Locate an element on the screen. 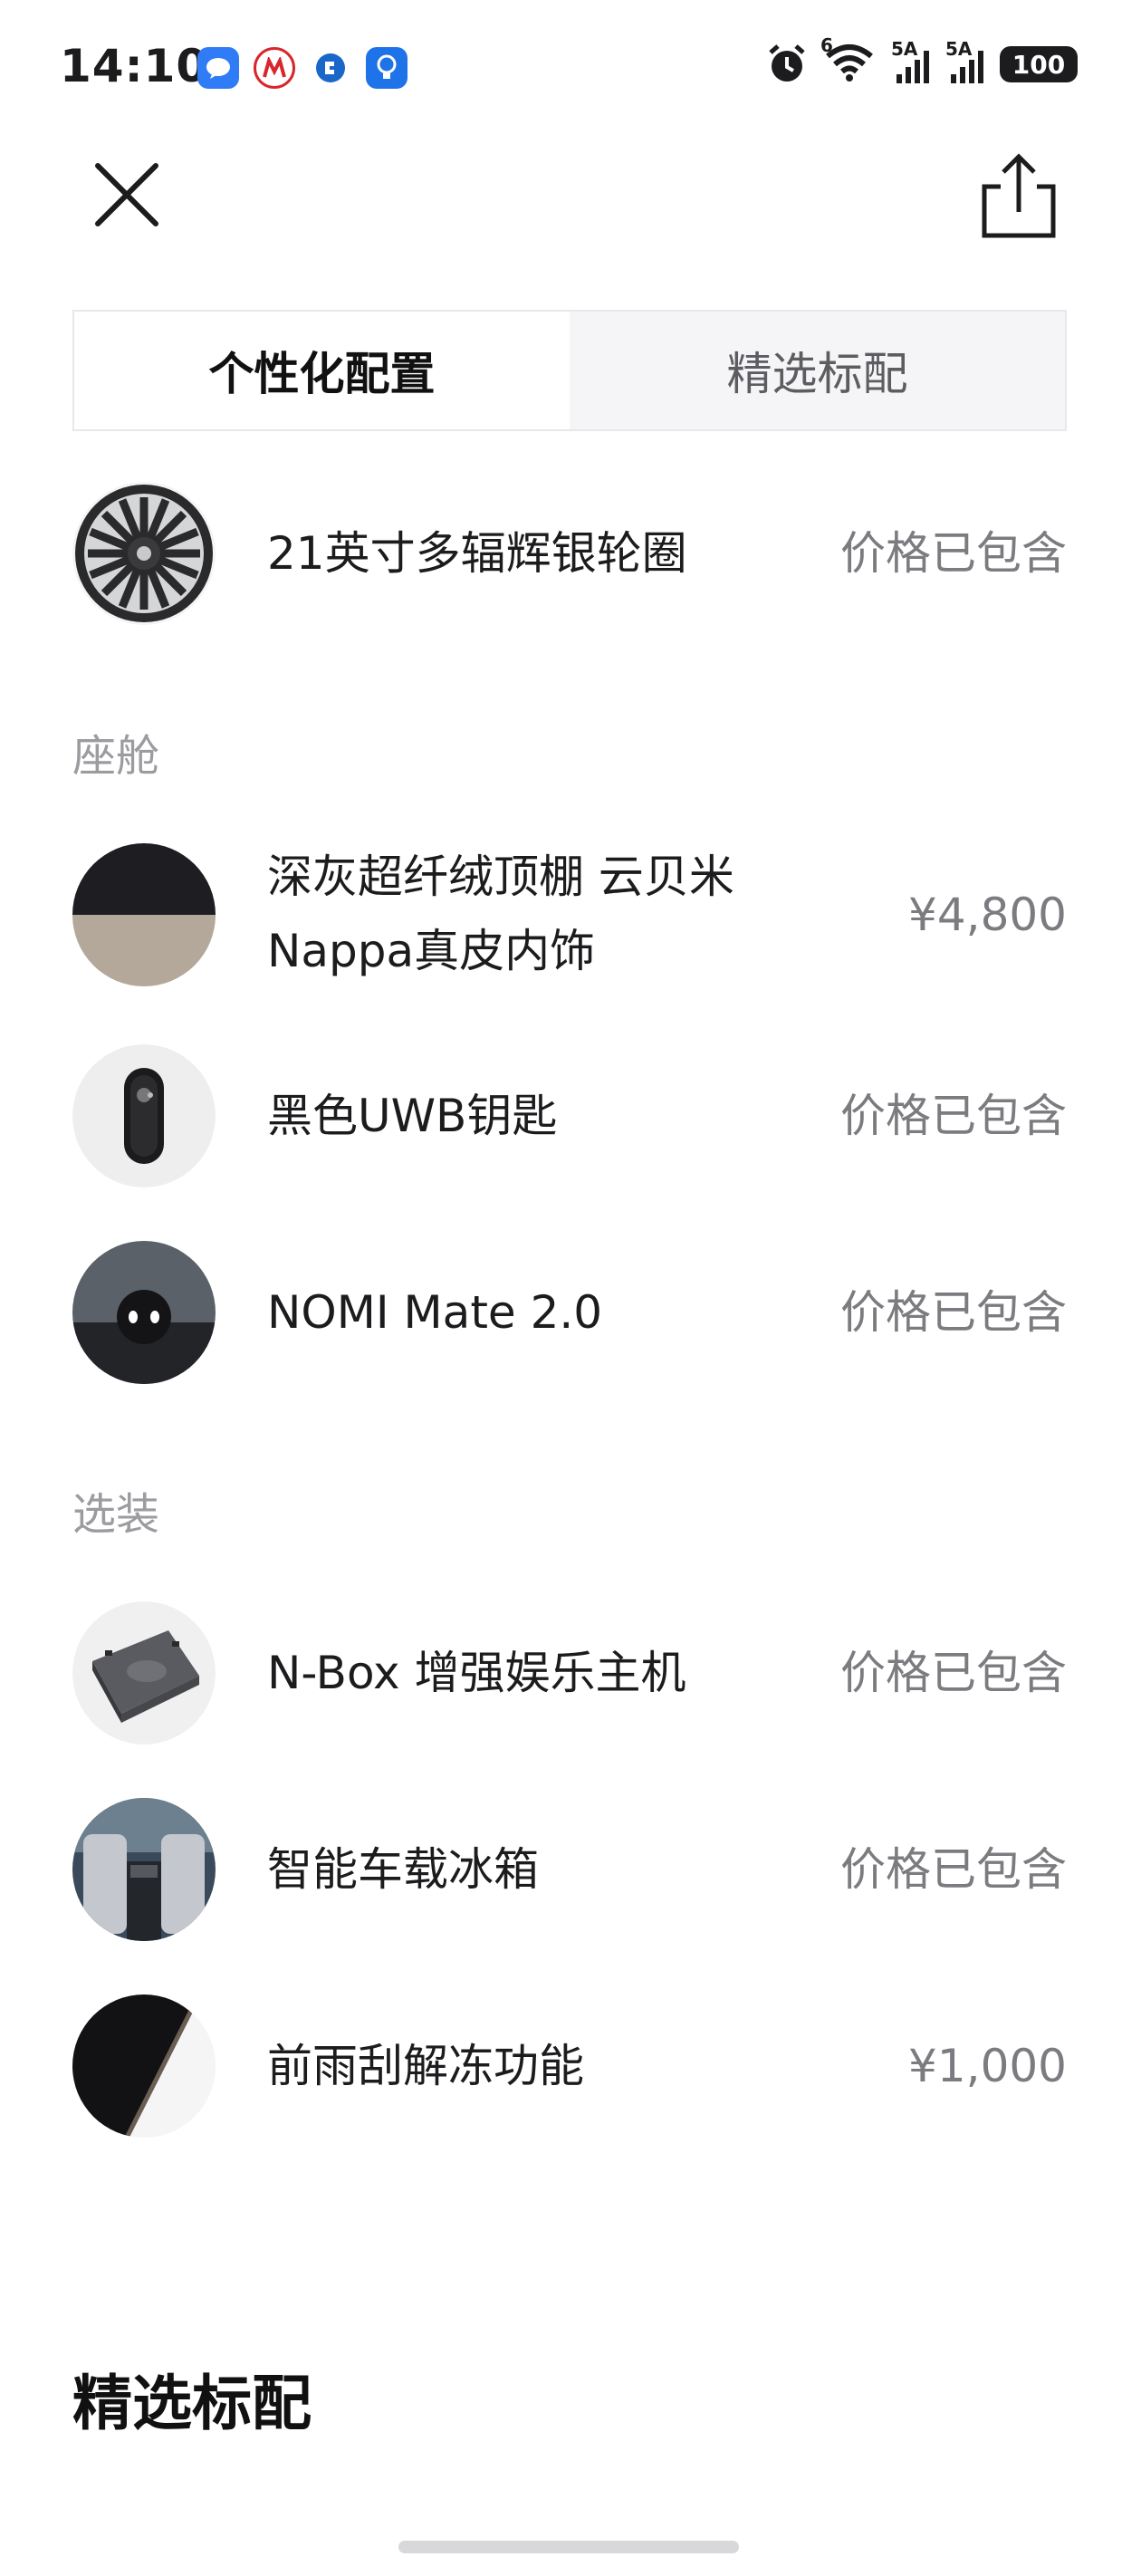 This screenshot has height=2576, width=1141. key-thumbnail is located at coordinates (144, 1115).